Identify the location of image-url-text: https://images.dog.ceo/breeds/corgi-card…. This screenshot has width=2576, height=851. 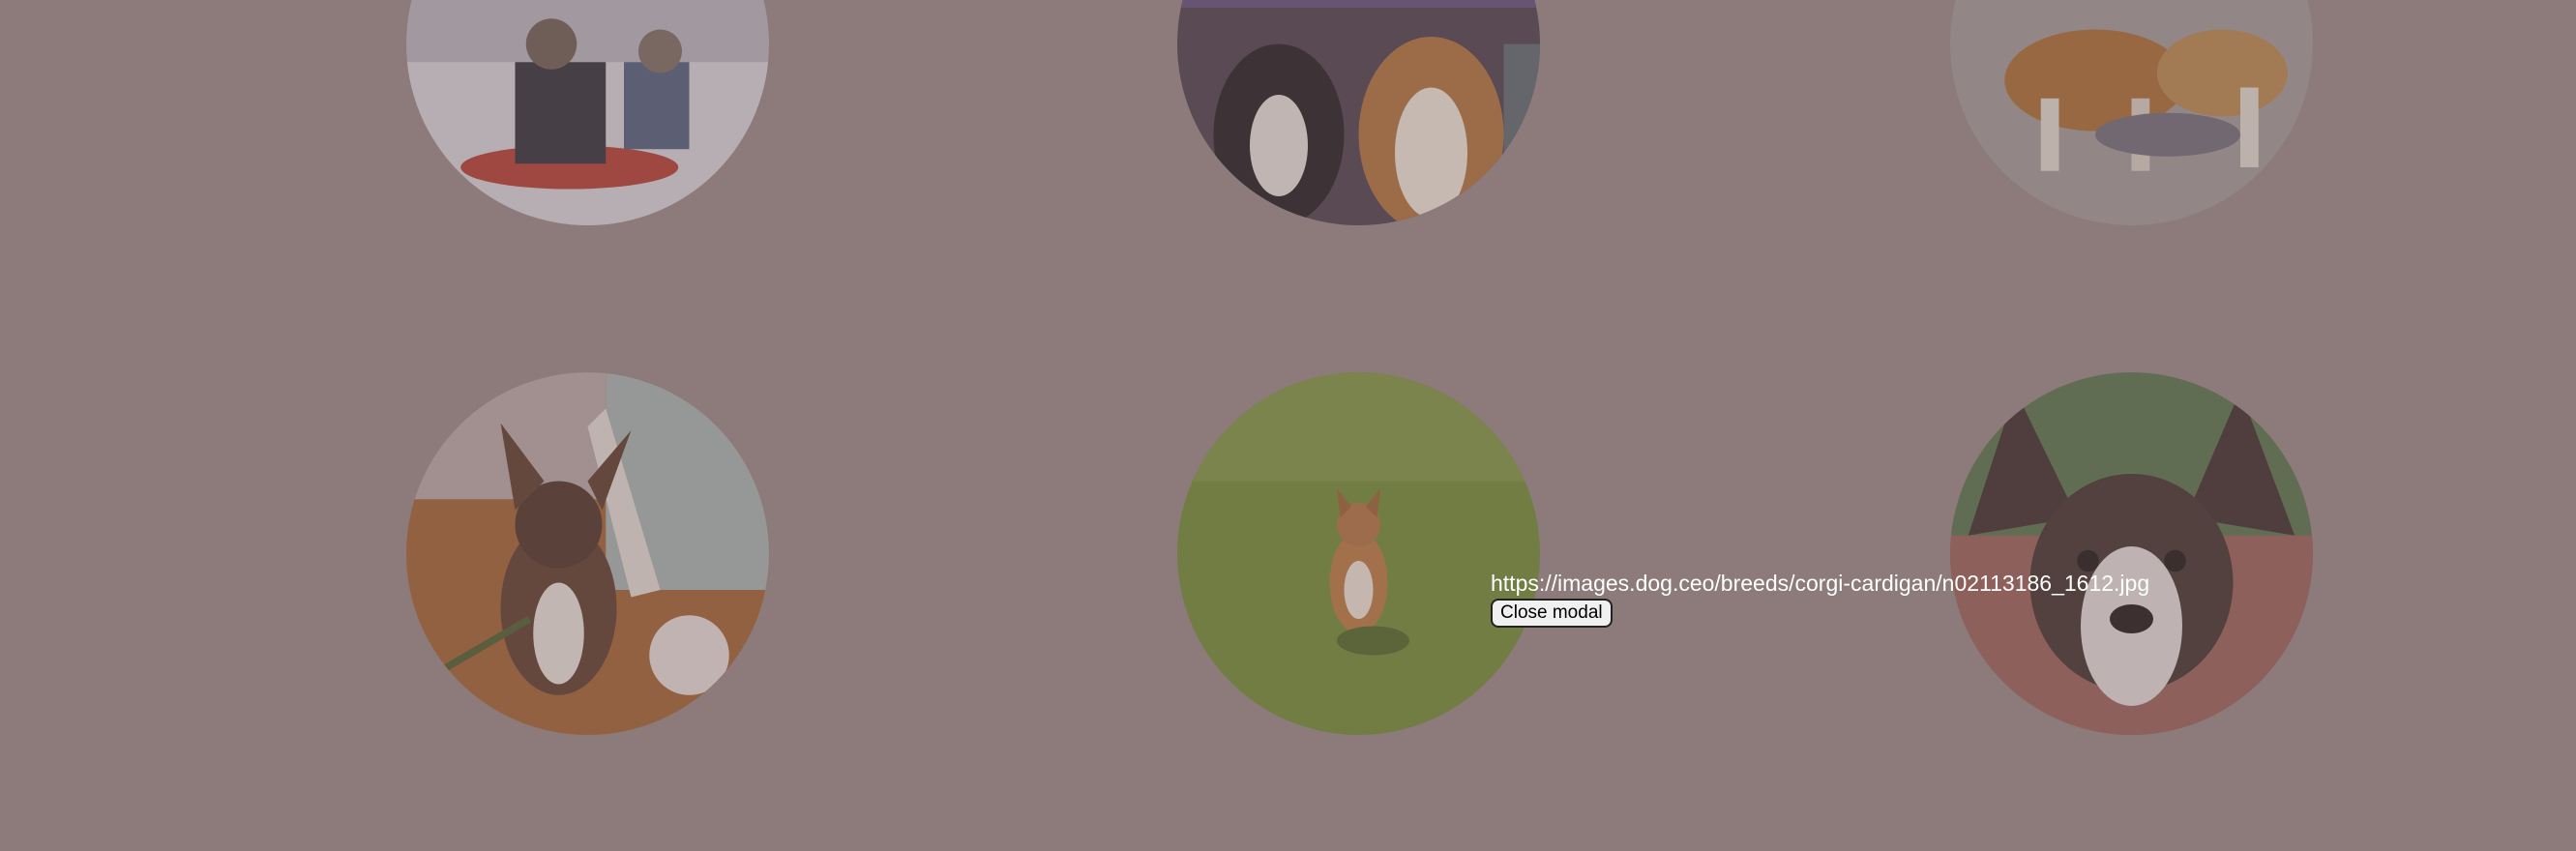
(1820, 583).